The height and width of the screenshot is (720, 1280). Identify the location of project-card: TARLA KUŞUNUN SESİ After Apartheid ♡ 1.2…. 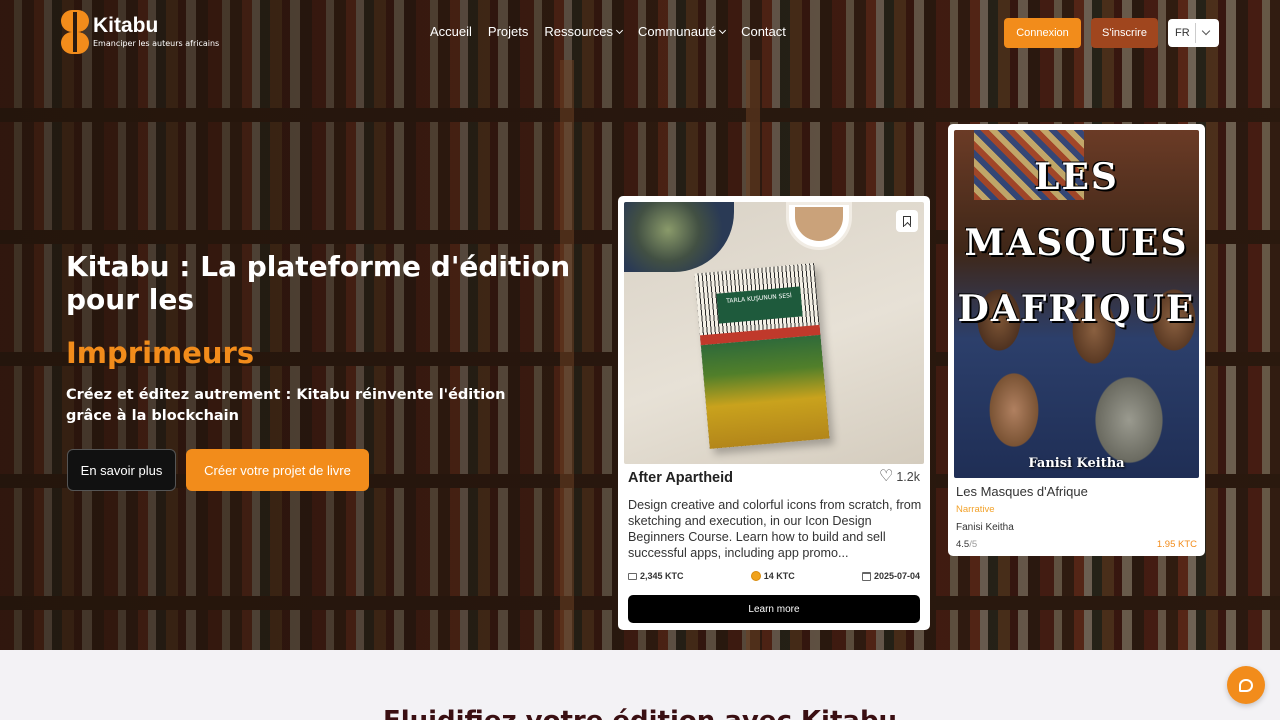
(774, 413).